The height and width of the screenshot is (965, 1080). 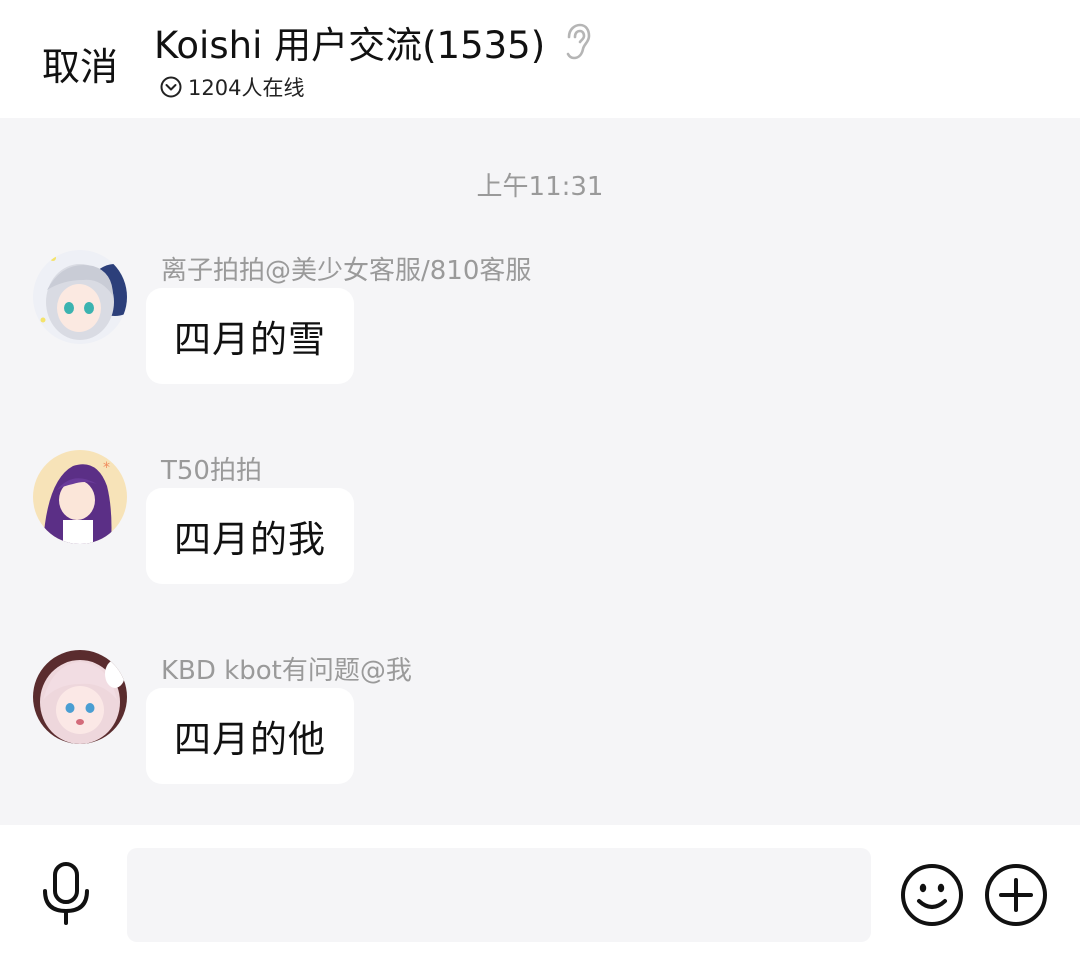 What do you see at coordinates (577, 42) in the screenshot?
I see `ear-icon` at bounding box center [577, 42].